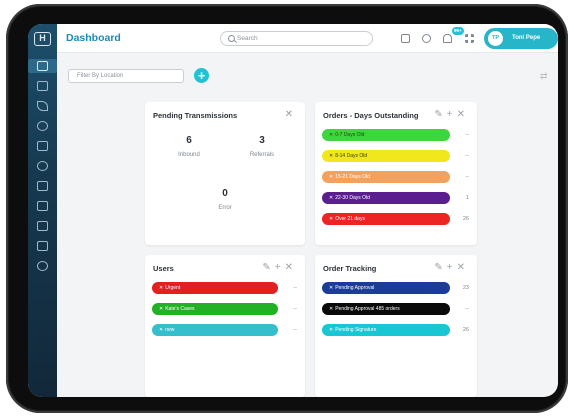  What do you see at coordinates (42, 166) in the screenshot?
I see `heart-icon` at bounding box center [42, 166].